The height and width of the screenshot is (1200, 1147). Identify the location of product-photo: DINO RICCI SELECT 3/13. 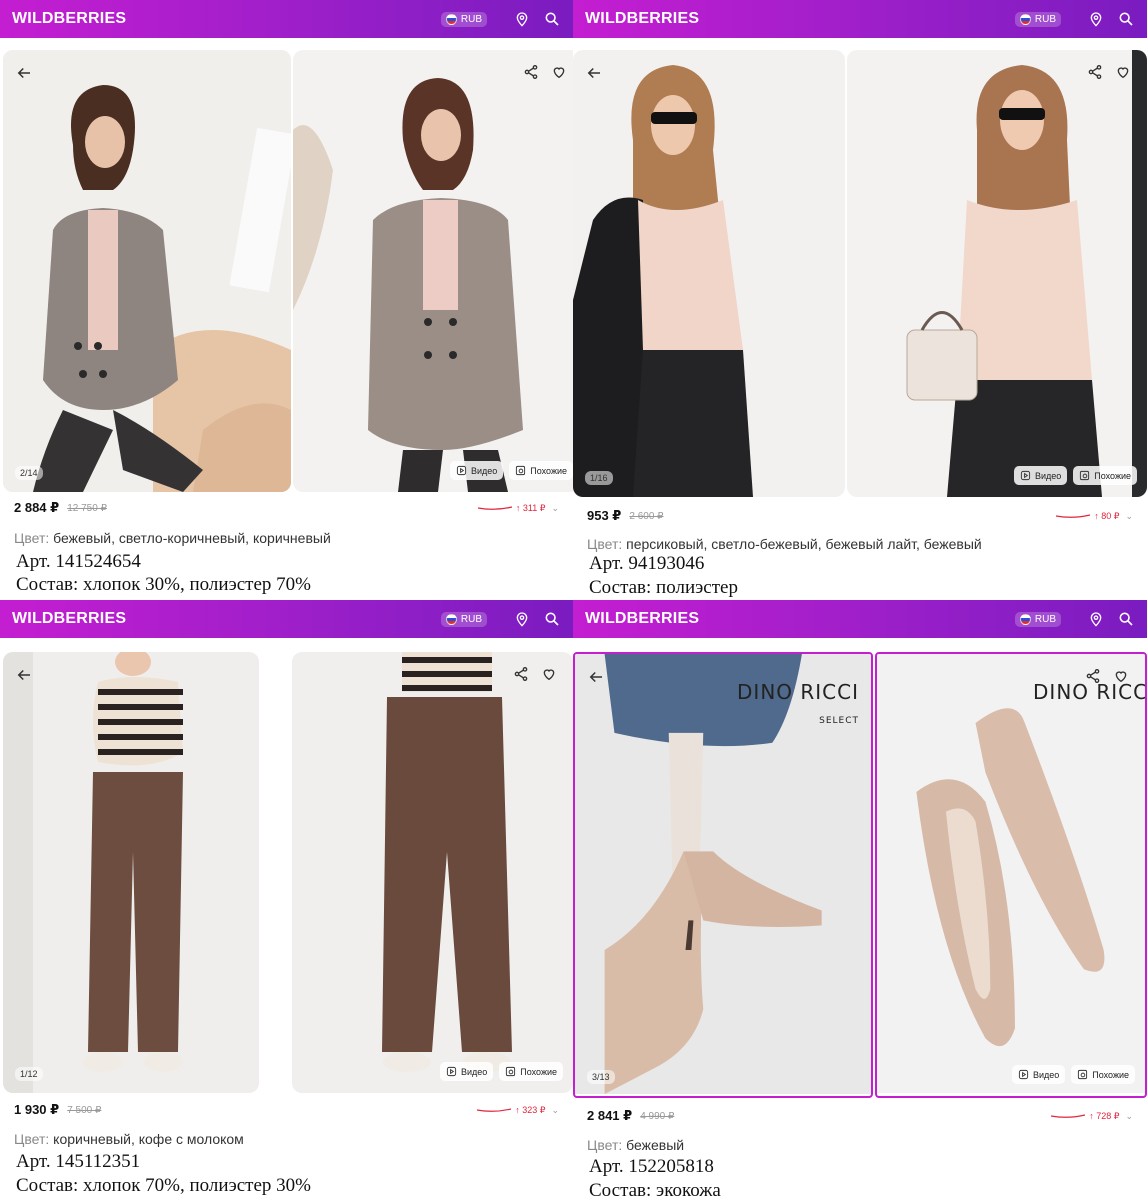
(723, 875).